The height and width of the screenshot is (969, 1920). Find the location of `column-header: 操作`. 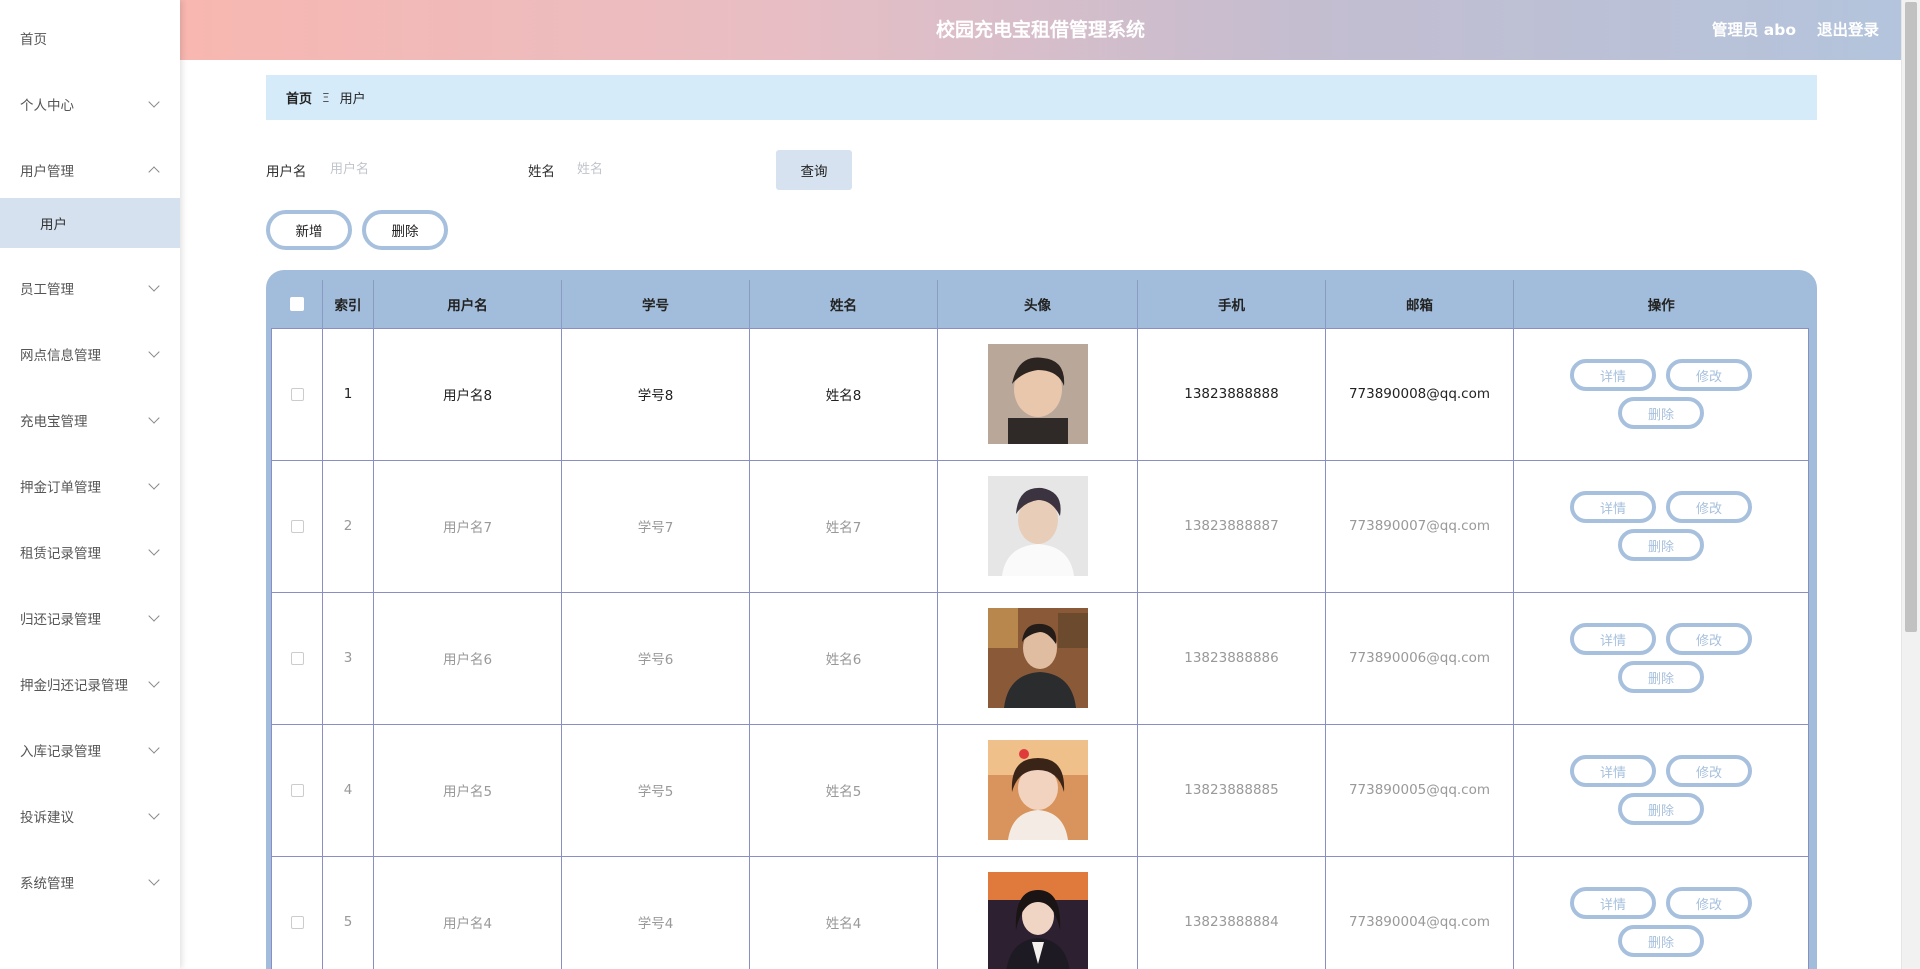

column-header: 操作 is located at coordinates (1661, 304).